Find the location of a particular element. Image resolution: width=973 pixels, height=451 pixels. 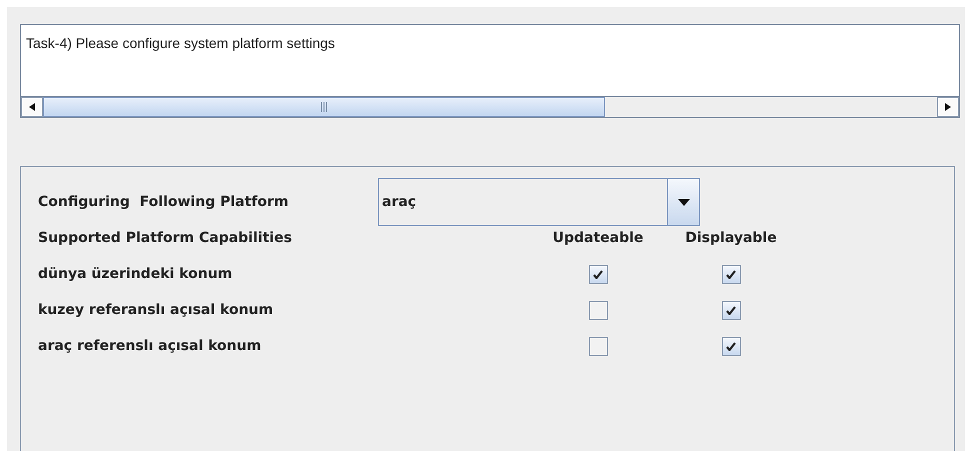

capability-label: araç referenslı açısal konum is located at coordinates (150, 346).